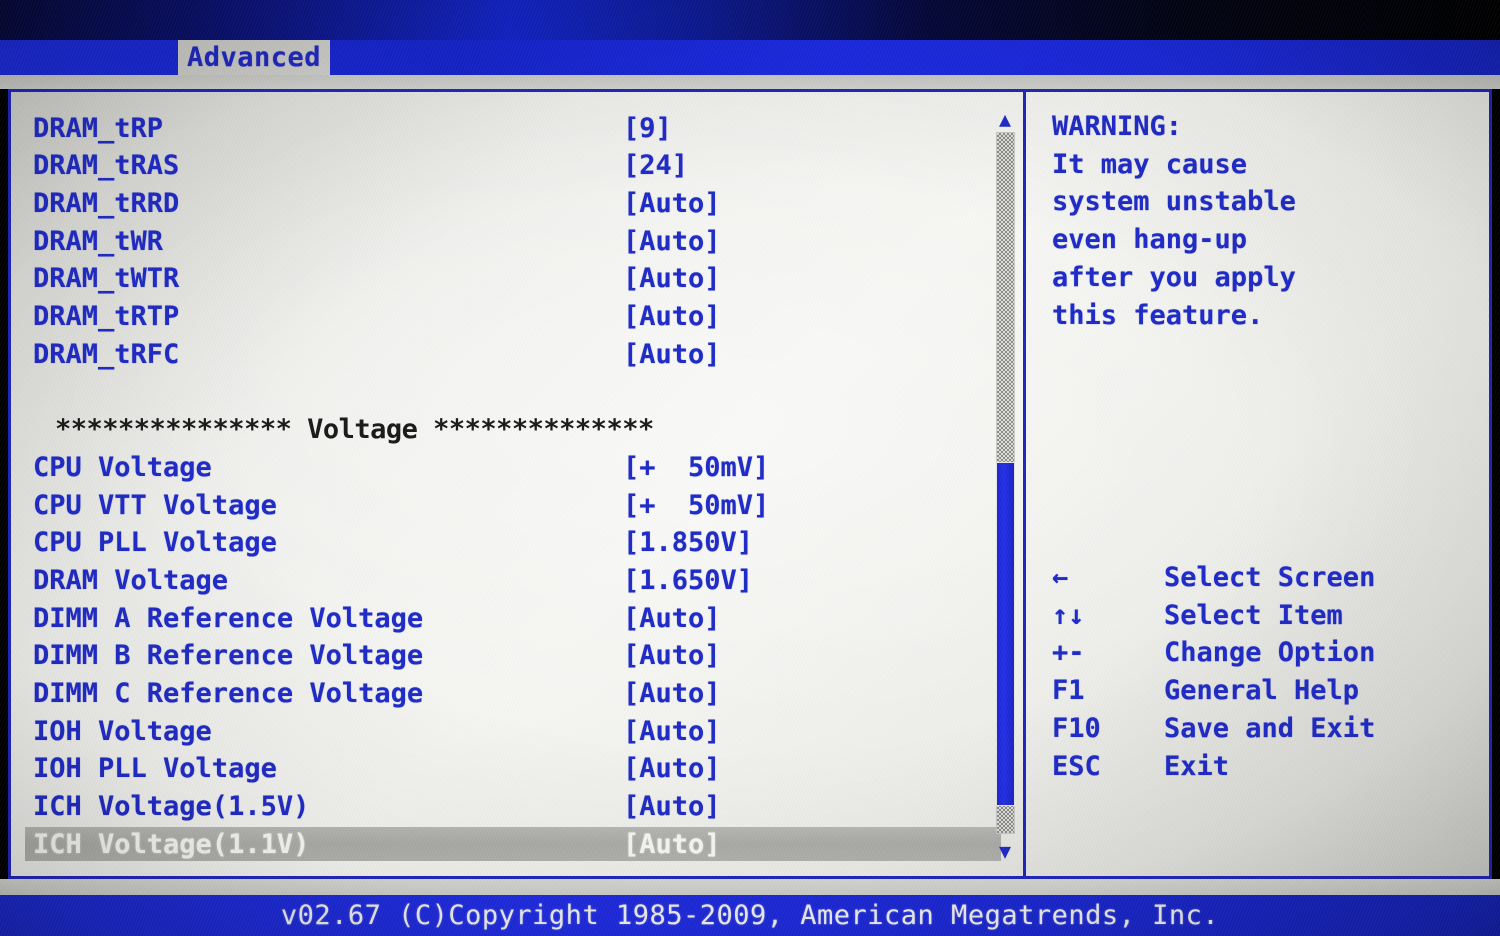 This screenshot has height=936, width=1500. I want to click on tab-bar-underline, so click(750, 82).